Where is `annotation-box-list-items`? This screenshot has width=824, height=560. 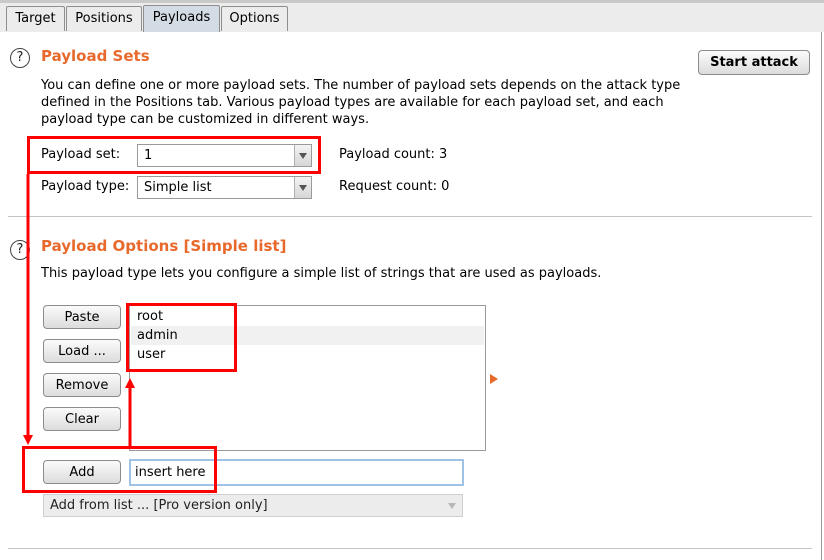 annotation-box-list-items is located at coordinates (181, 337).